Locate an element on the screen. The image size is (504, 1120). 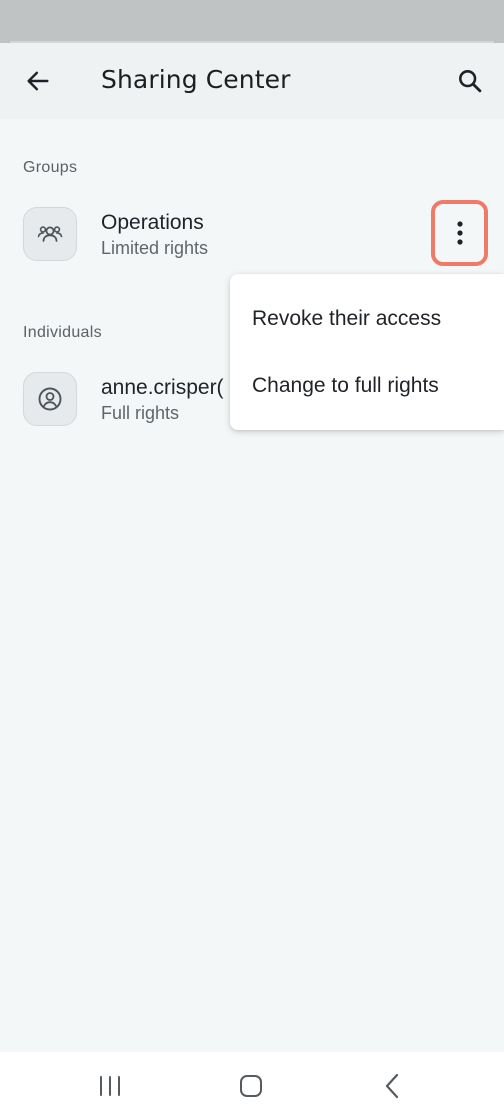
group-icon is located at coordinates (50, 234).